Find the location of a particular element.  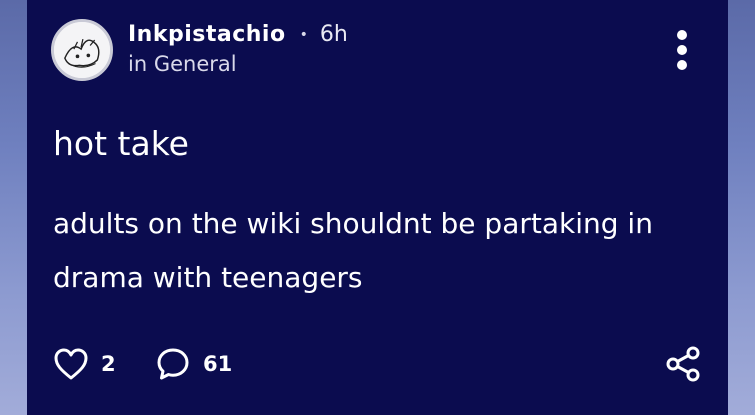

post-title: hot take is located at coordinates (121, 143).